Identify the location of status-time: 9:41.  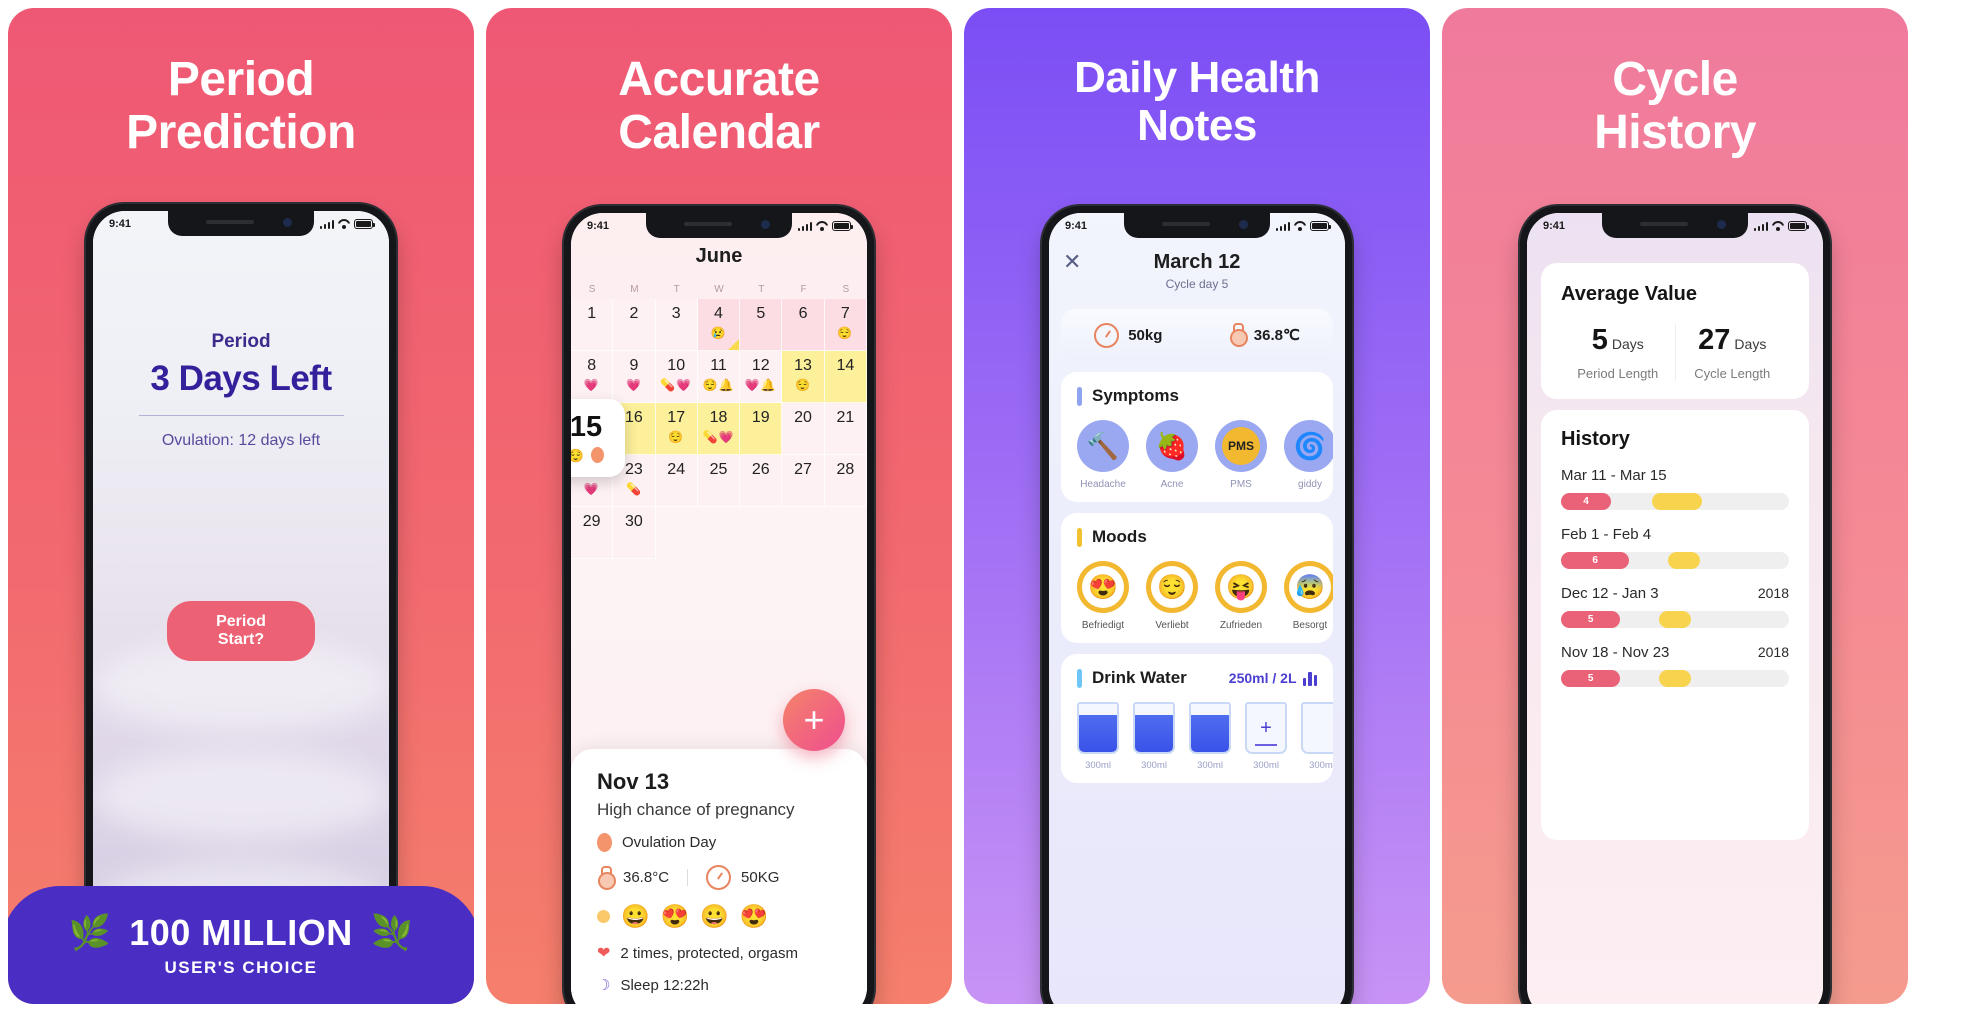
(598, 226).